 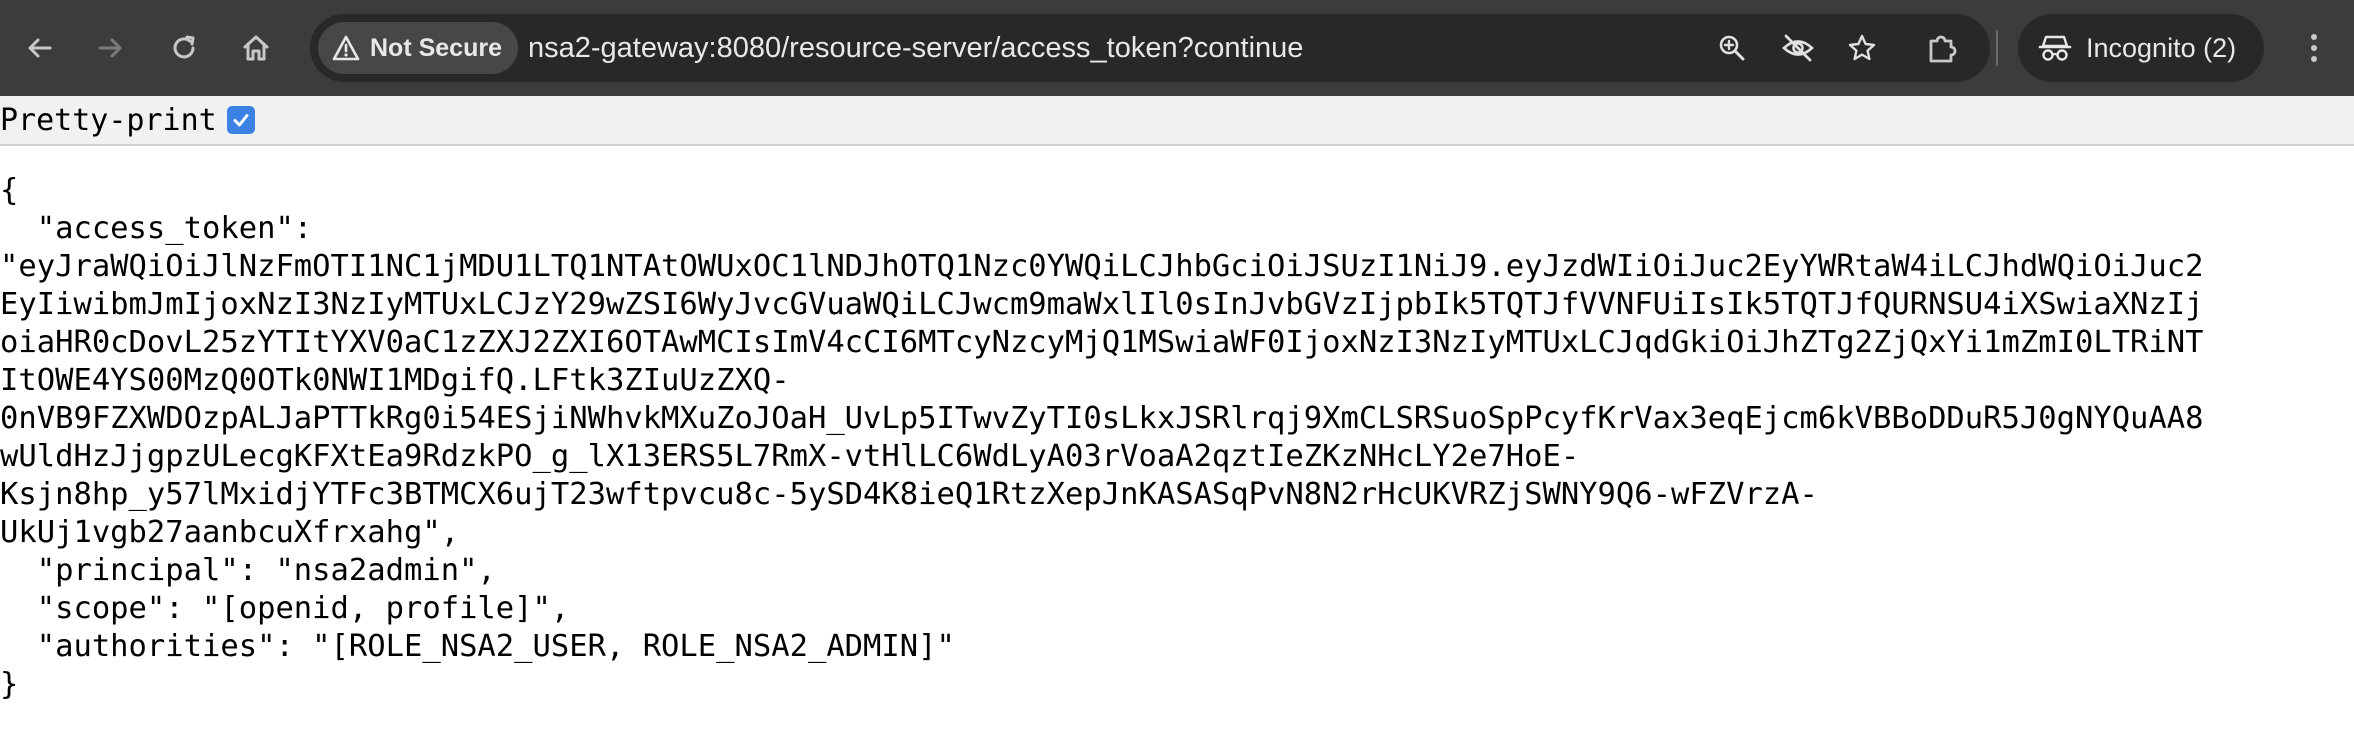 What do you see at coordinates (285, 608) in the screenshot?
I see `json-line: "scope": "[openid, profile]",` at bounding box center [285, 608].